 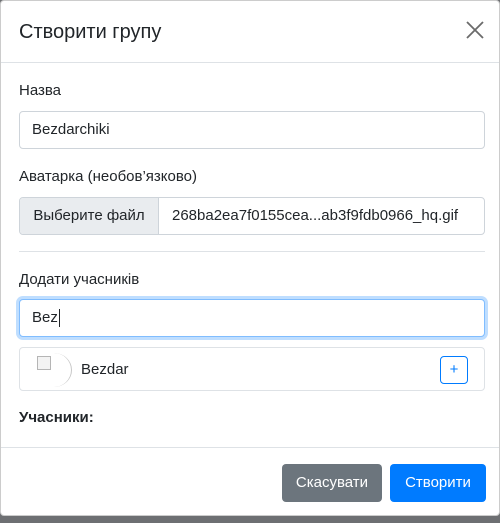 I want to click on selected-file-name: 268ba2ea7f0155cea...ab3f9fdb0966_hq.gif, so click(x=315, y=215).